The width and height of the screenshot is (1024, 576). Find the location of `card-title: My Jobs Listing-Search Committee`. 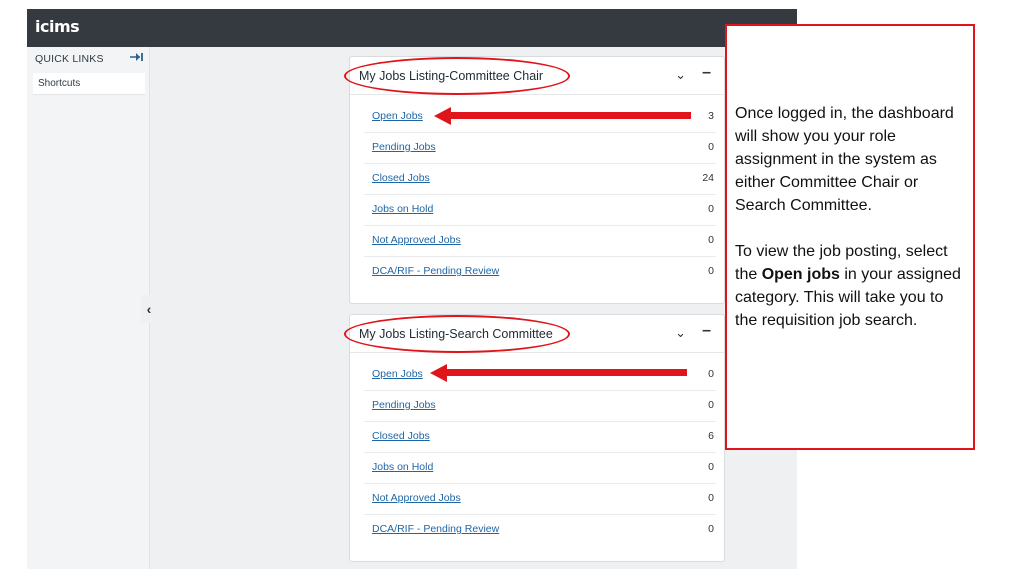

card-title: My Jobs Listing-Search Committee is located at coordinates (456, 334).